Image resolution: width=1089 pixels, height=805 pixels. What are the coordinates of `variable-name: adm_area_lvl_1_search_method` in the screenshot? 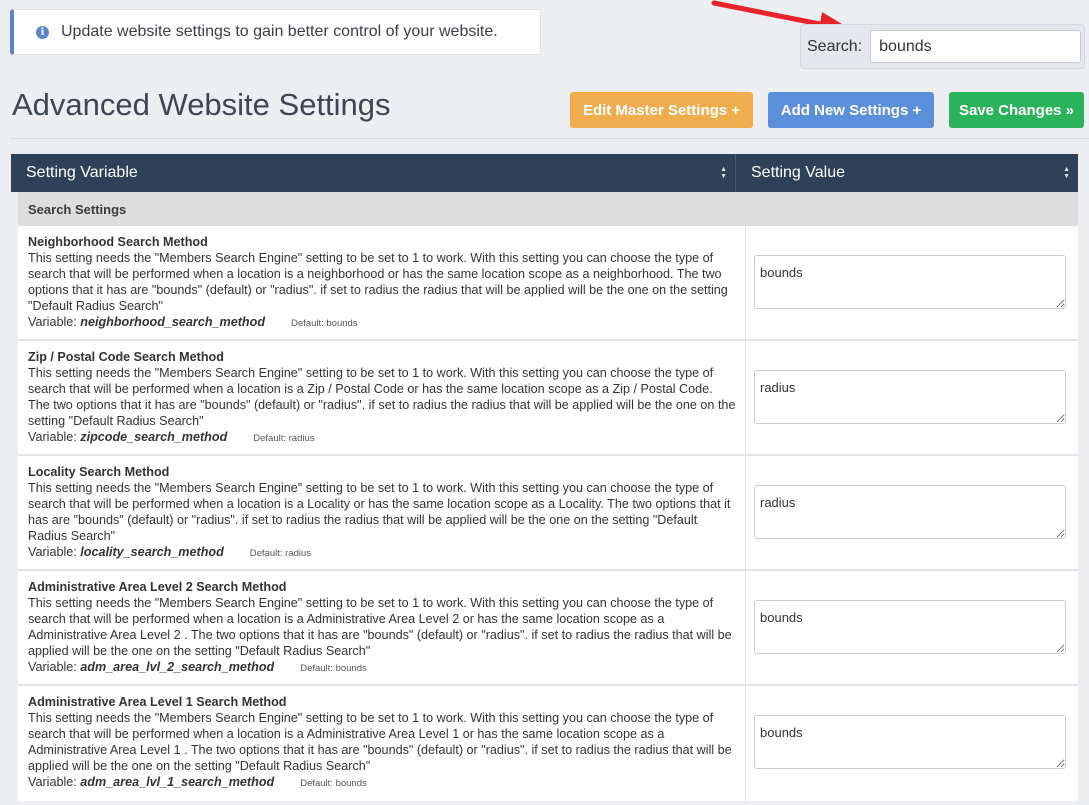 It's located at (177, 782).